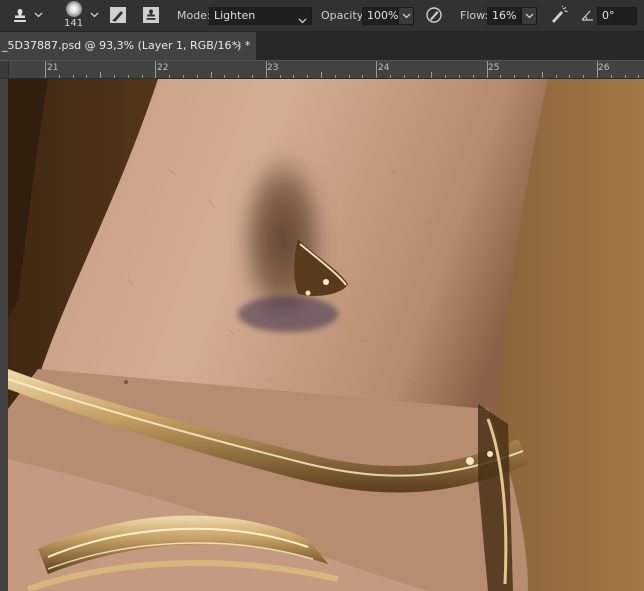 This screenshot has height=591, width=644. Describe the element at coordinates (342, 69) in the screenshot. I see `ruler-ticks` at that location.